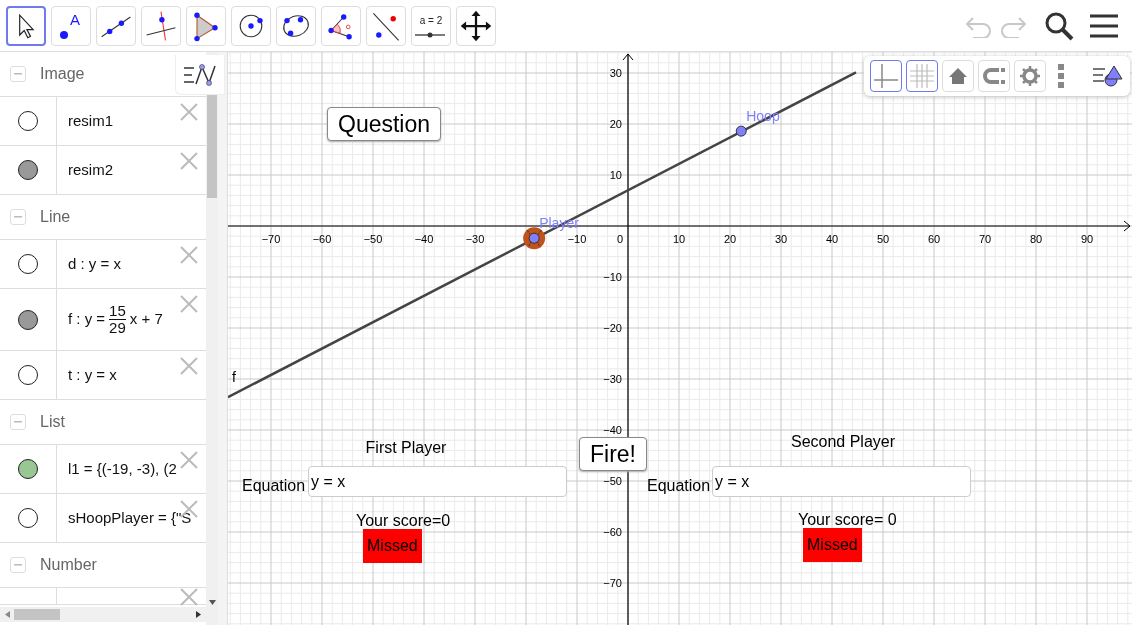 This screenshot has height=625, width=1132. I want to click on perpendicular-line-tool, so click(161, 25).